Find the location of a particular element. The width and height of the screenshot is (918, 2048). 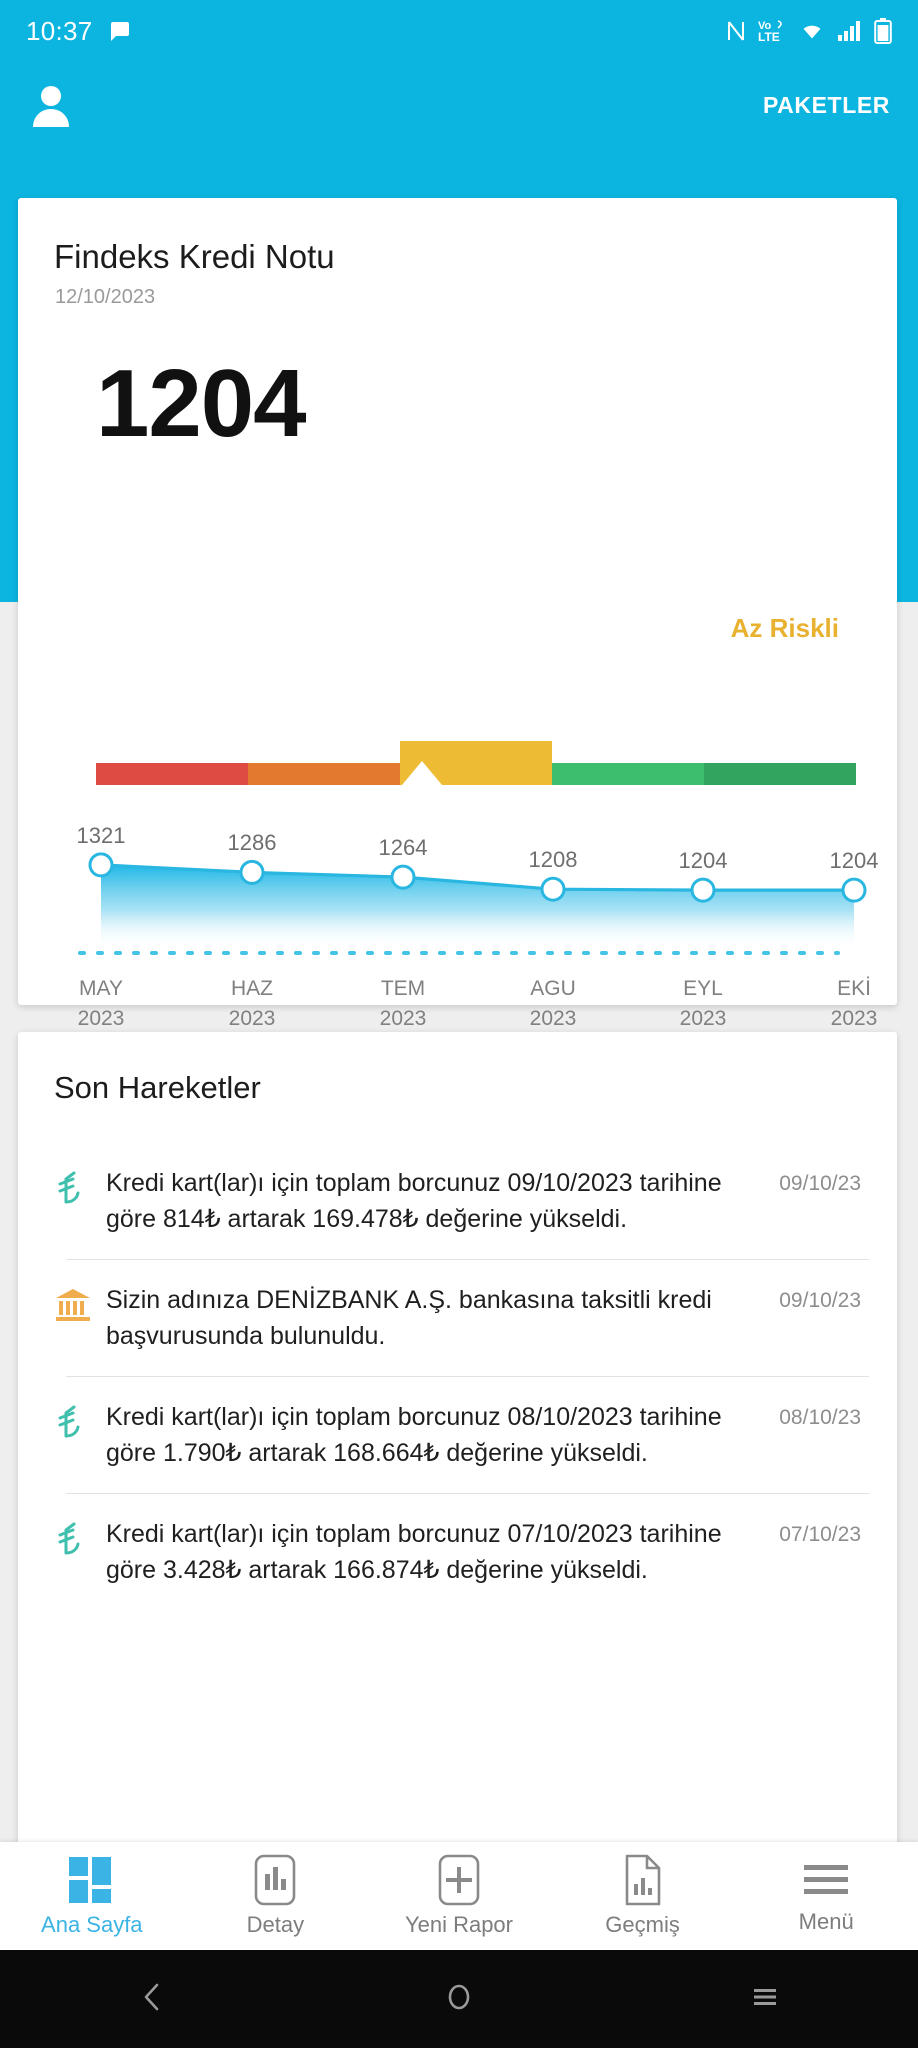

avatar is located at coordinates (51, 105).